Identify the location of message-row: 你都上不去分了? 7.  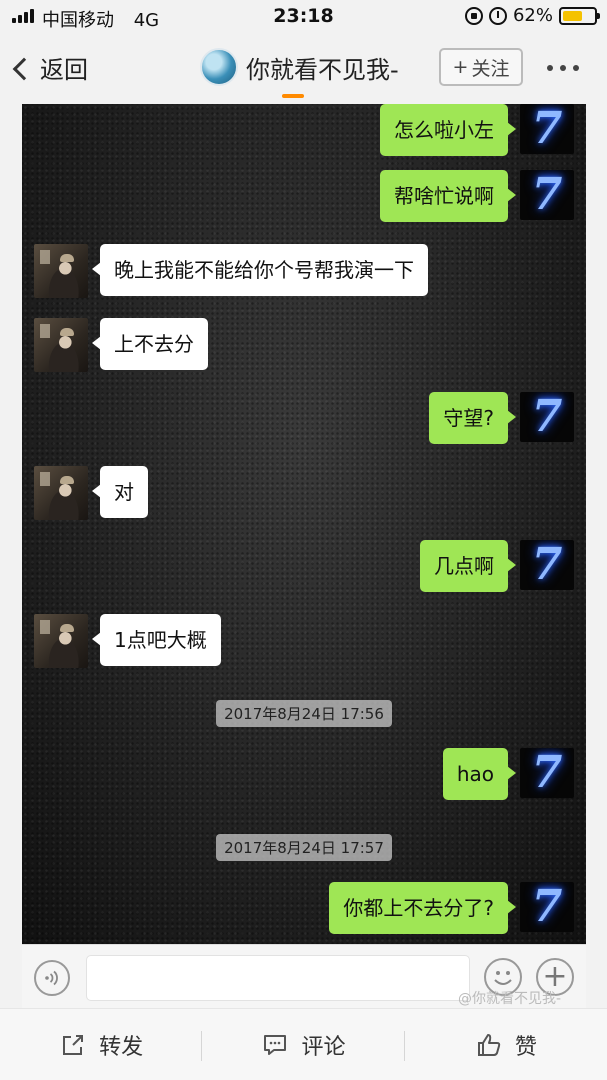
(451, 908).